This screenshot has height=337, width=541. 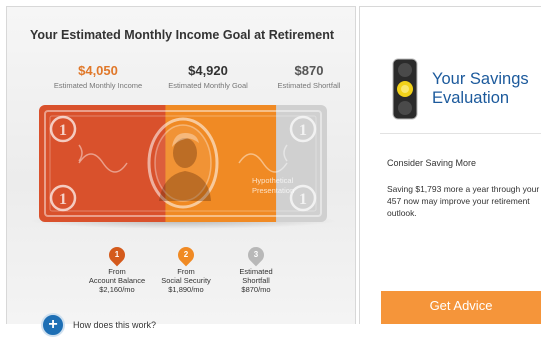 What do you see at coordinates (405, 89) in the screenshot?
I see `traffic-light-icon` at bounding box center [405, 89].